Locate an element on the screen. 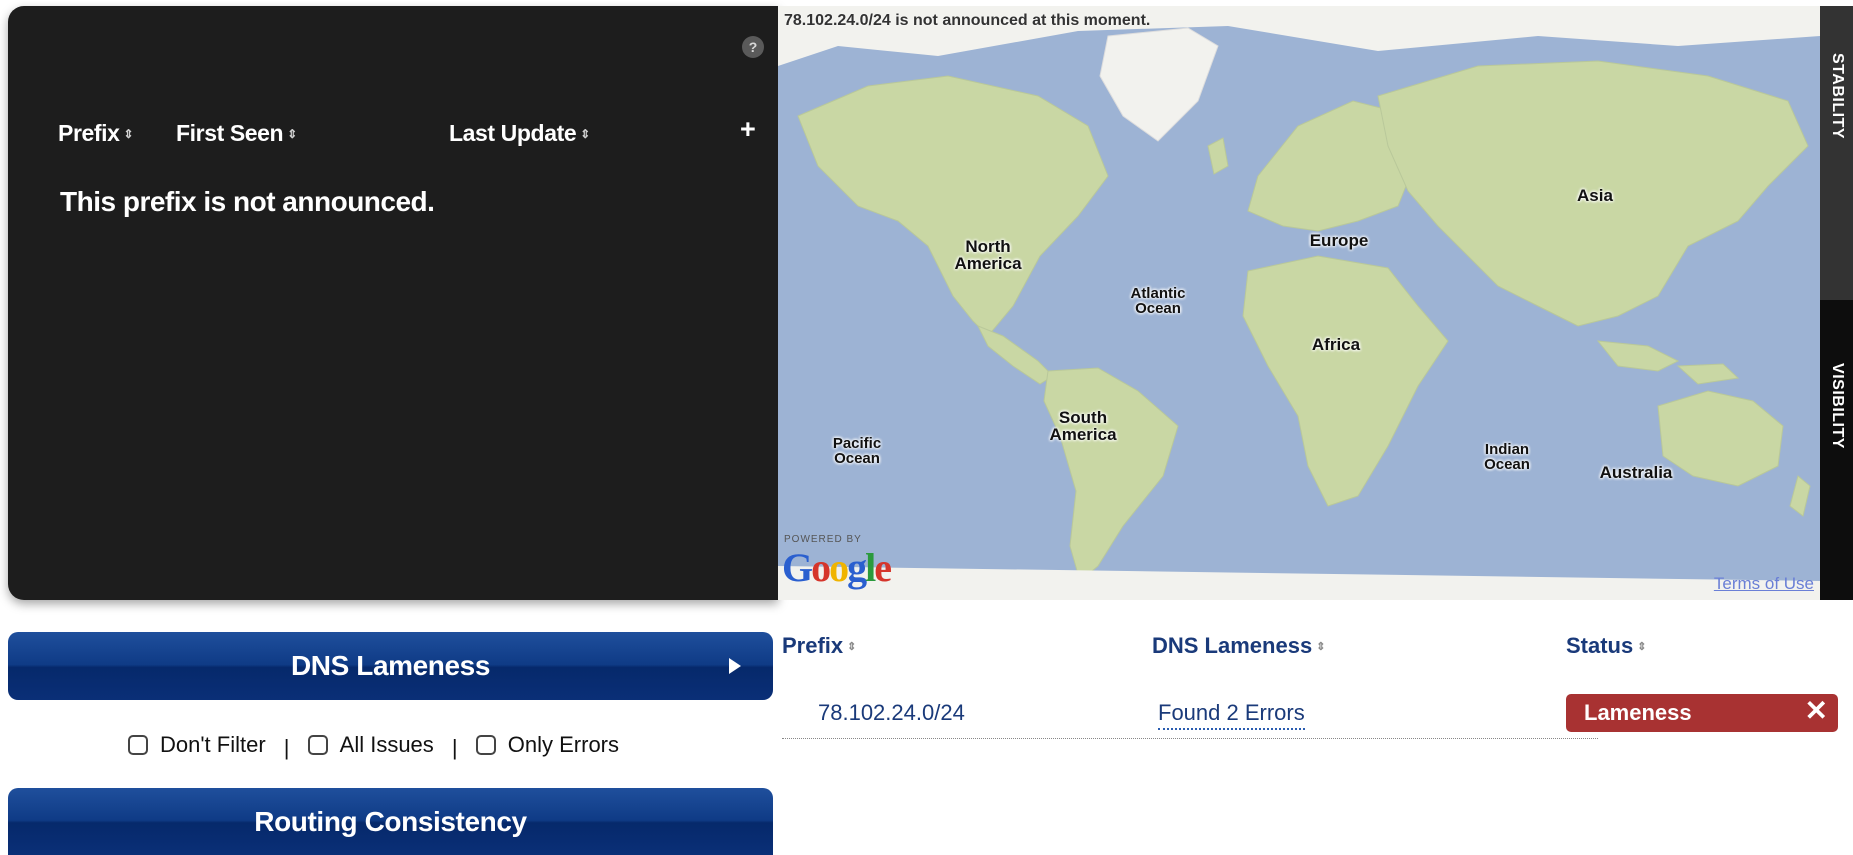 Image resolution: width=1853 pixels, height=855 pixels. table-header-prefix-label: Prefix is located at coordinates (813, 645).